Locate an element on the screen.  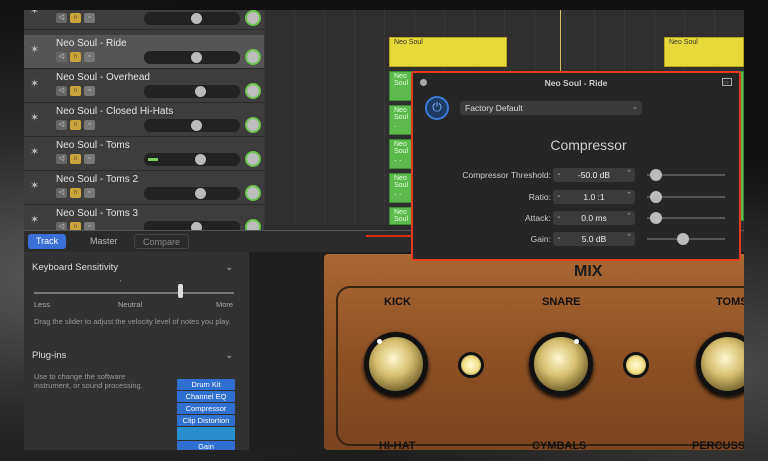
region-ride-1: Neo Soul is located at coordinates (448, 52).